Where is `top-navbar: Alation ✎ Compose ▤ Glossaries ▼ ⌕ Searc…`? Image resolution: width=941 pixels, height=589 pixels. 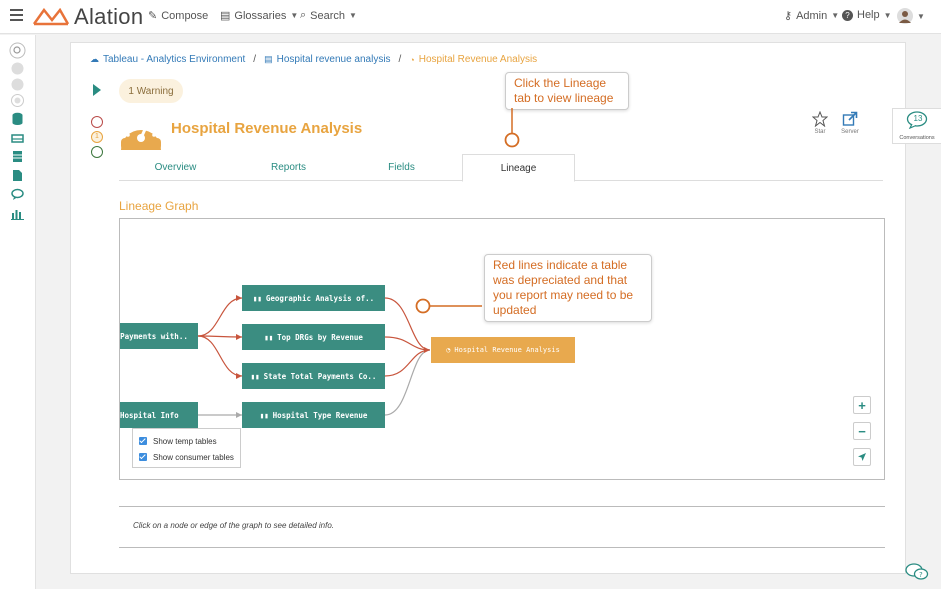
top-navbar: Alation ✎ Compose ▤ Glossaries ▼ ⌕ Searc… is located at coordinates (470, 17).